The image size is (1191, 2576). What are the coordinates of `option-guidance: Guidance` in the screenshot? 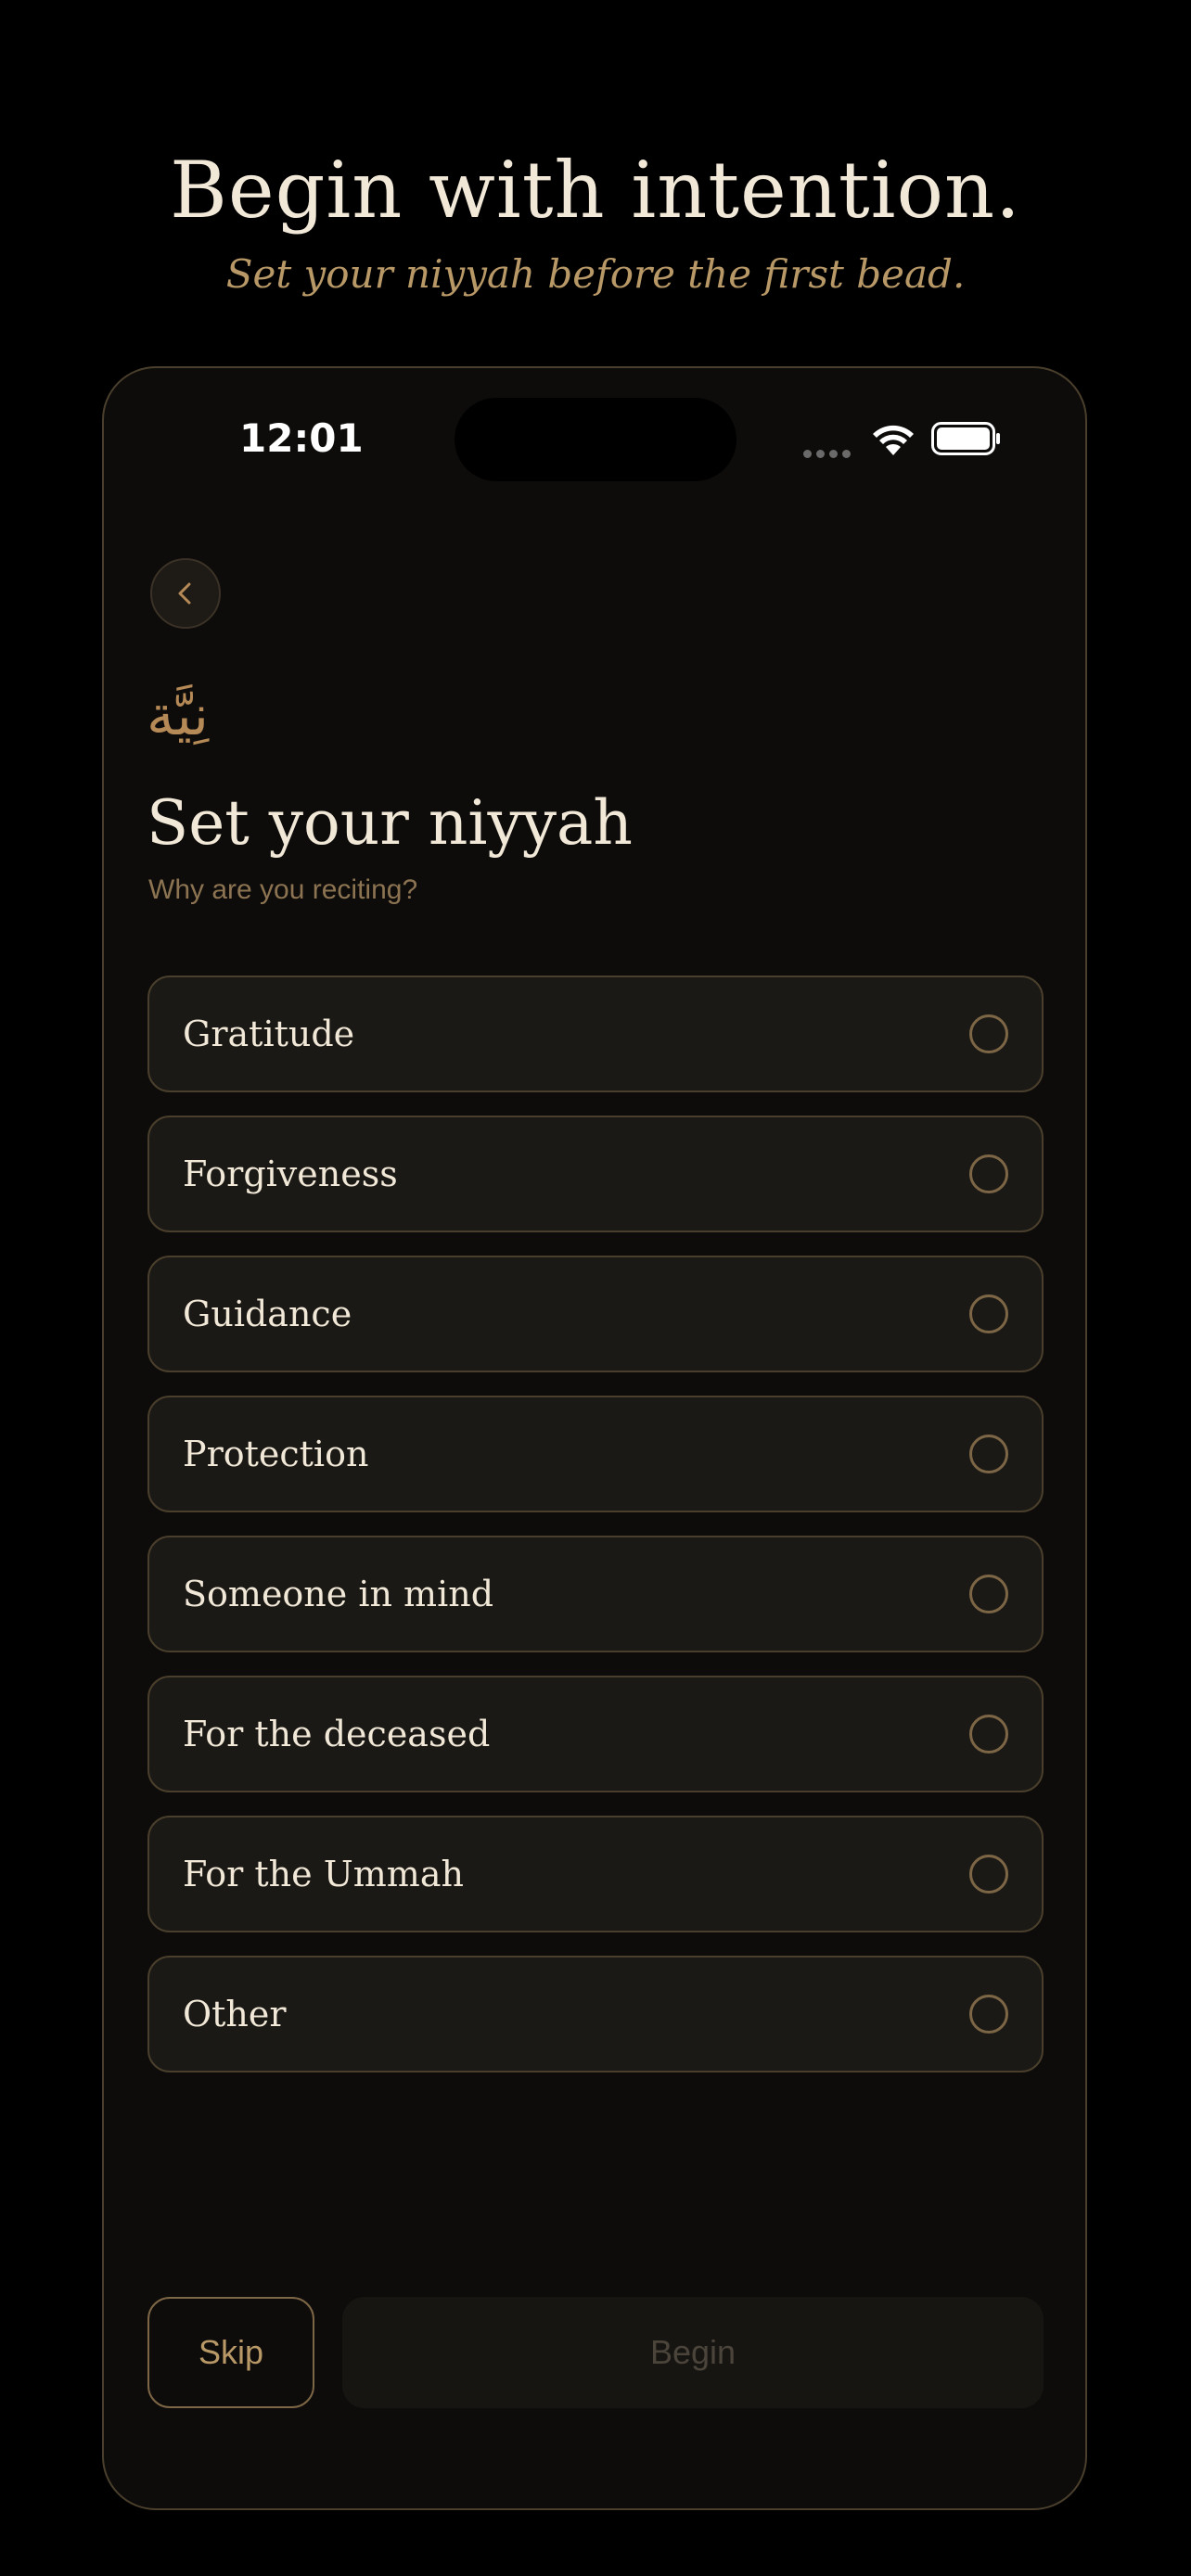 It's located at (595, 1314).